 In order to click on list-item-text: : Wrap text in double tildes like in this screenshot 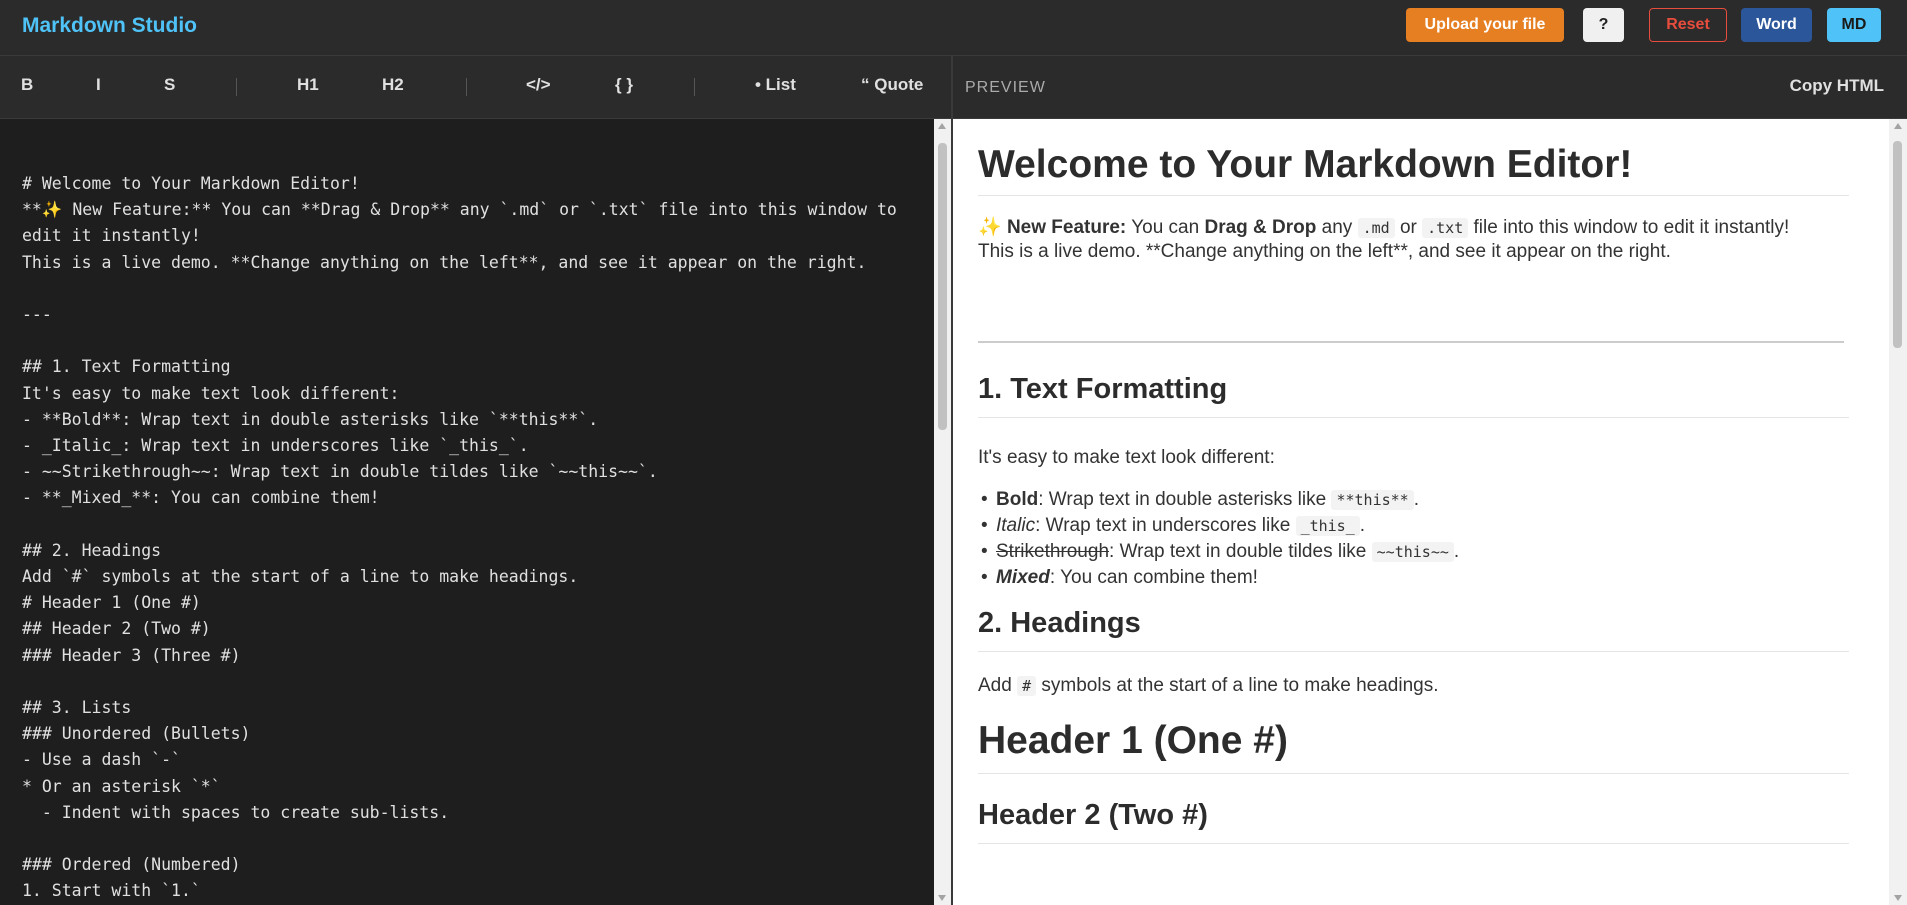, I will do `click(1240, 551)`.